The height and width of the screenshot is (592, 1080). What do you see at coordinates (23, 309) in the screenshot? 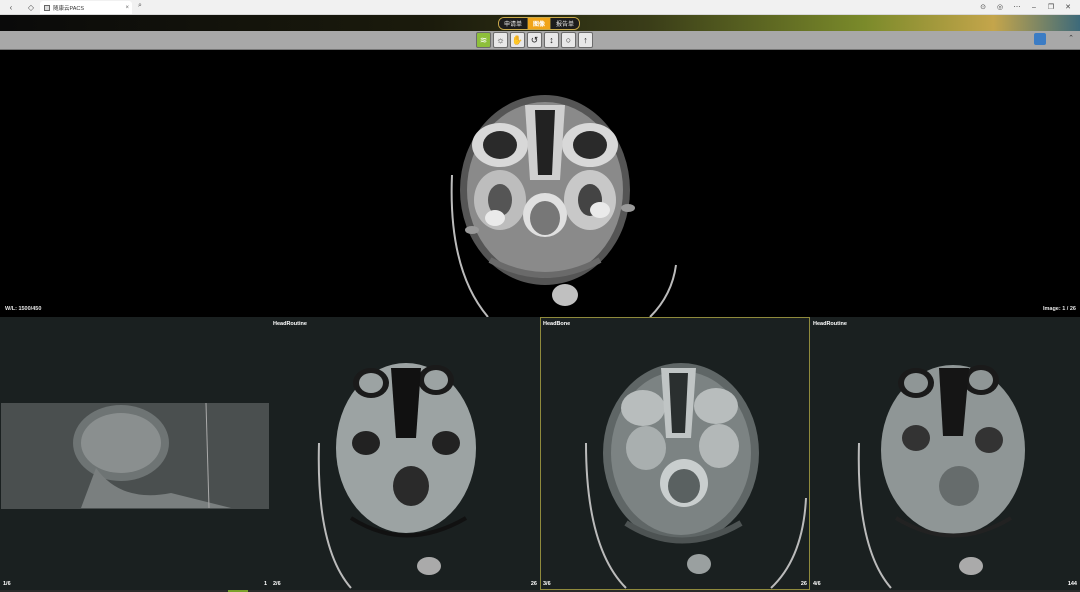
I see `window-level-label: W/L: 1500/450` at bounding box center [23, 309].